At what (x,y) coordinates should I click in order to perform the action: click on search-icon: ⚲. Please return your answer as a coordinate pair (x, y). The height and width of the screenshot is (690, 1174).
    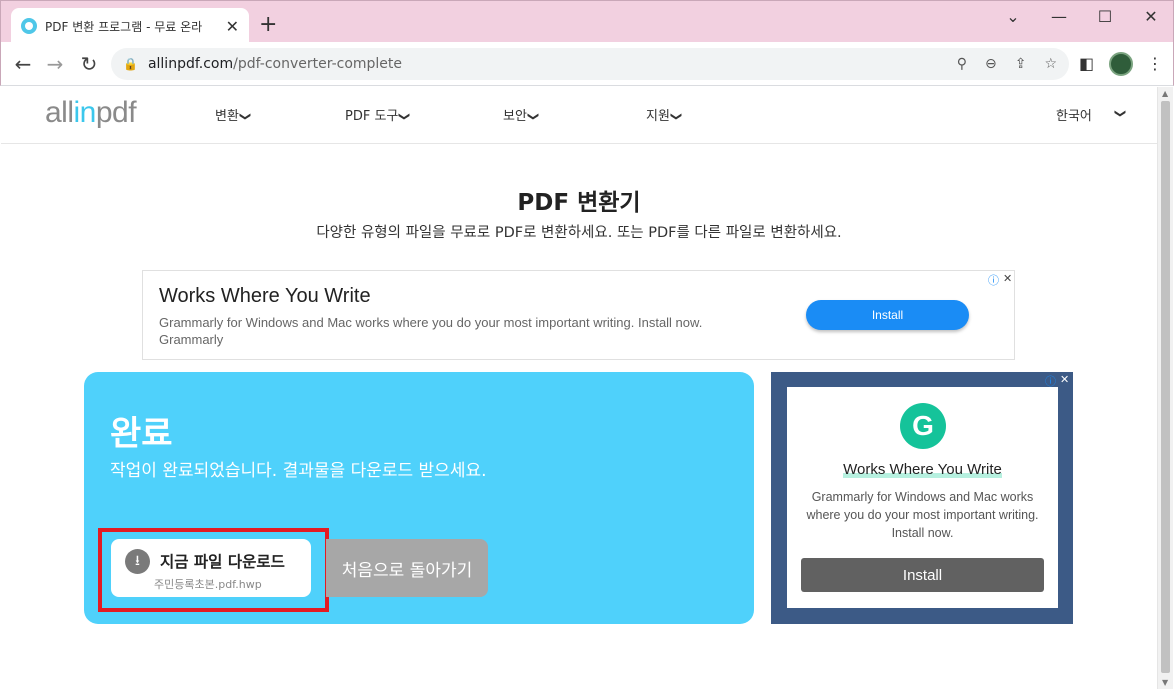
    Looking at the image, I should click on (962, 64).